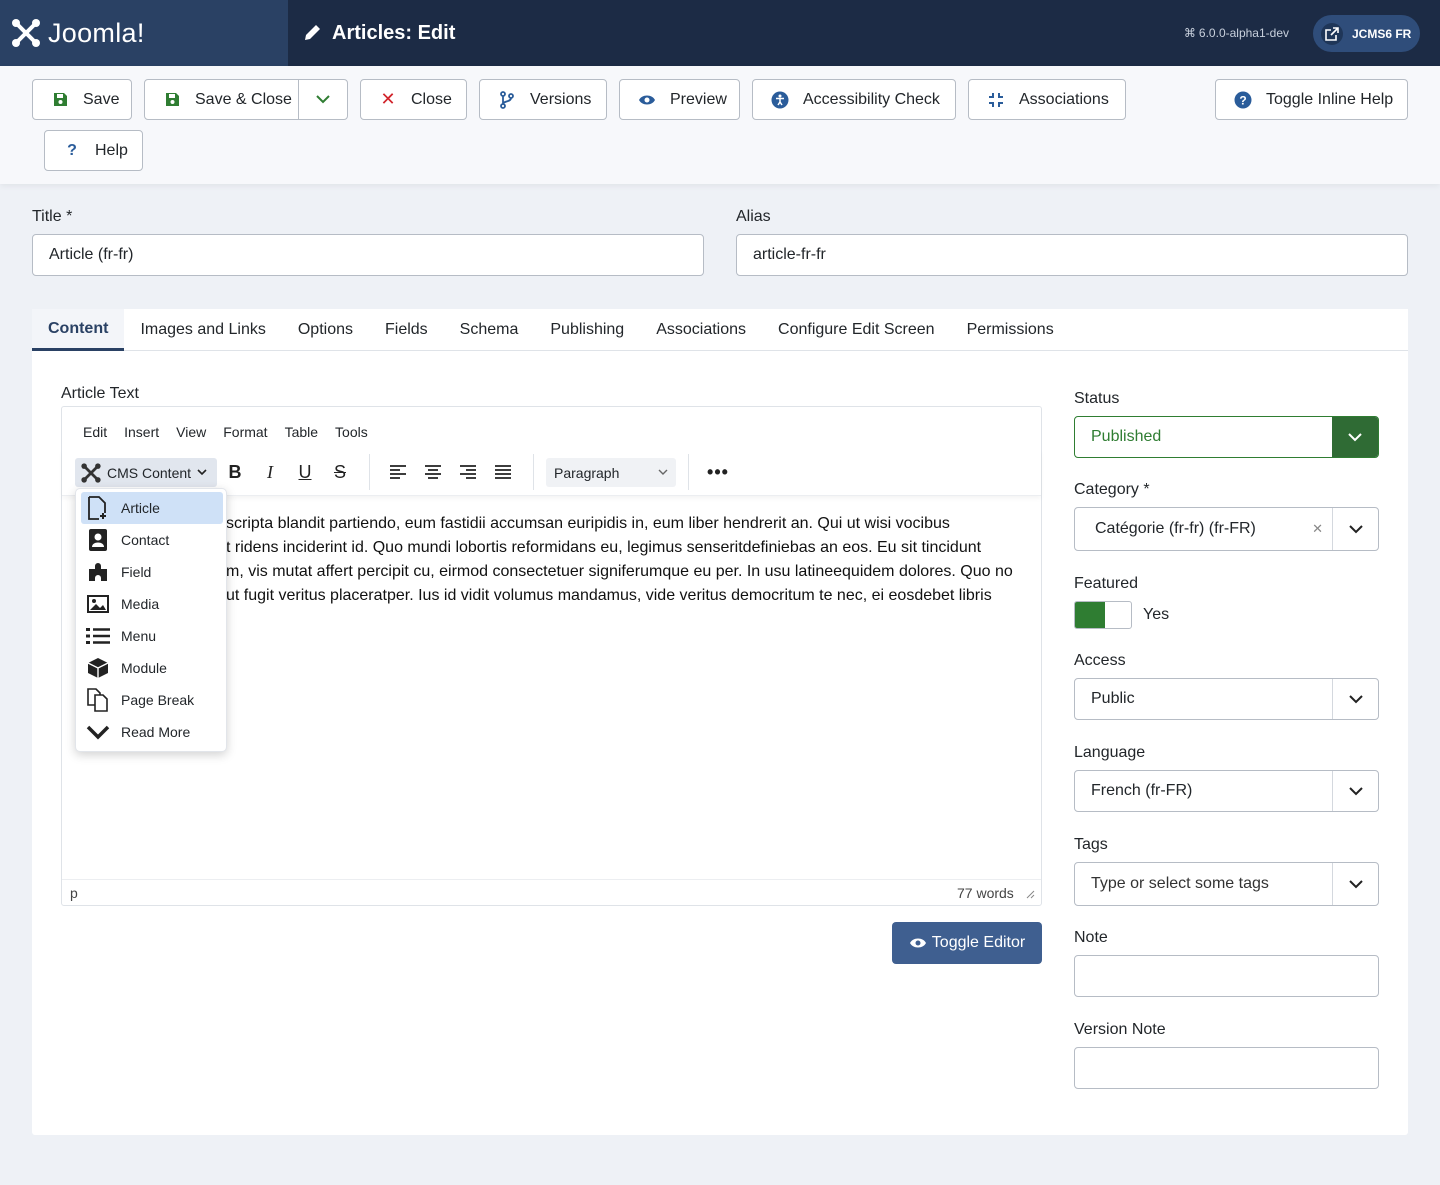 This screenshot has height=1185, width=1440. I want to click on align-center-icon, so click(433, 472).